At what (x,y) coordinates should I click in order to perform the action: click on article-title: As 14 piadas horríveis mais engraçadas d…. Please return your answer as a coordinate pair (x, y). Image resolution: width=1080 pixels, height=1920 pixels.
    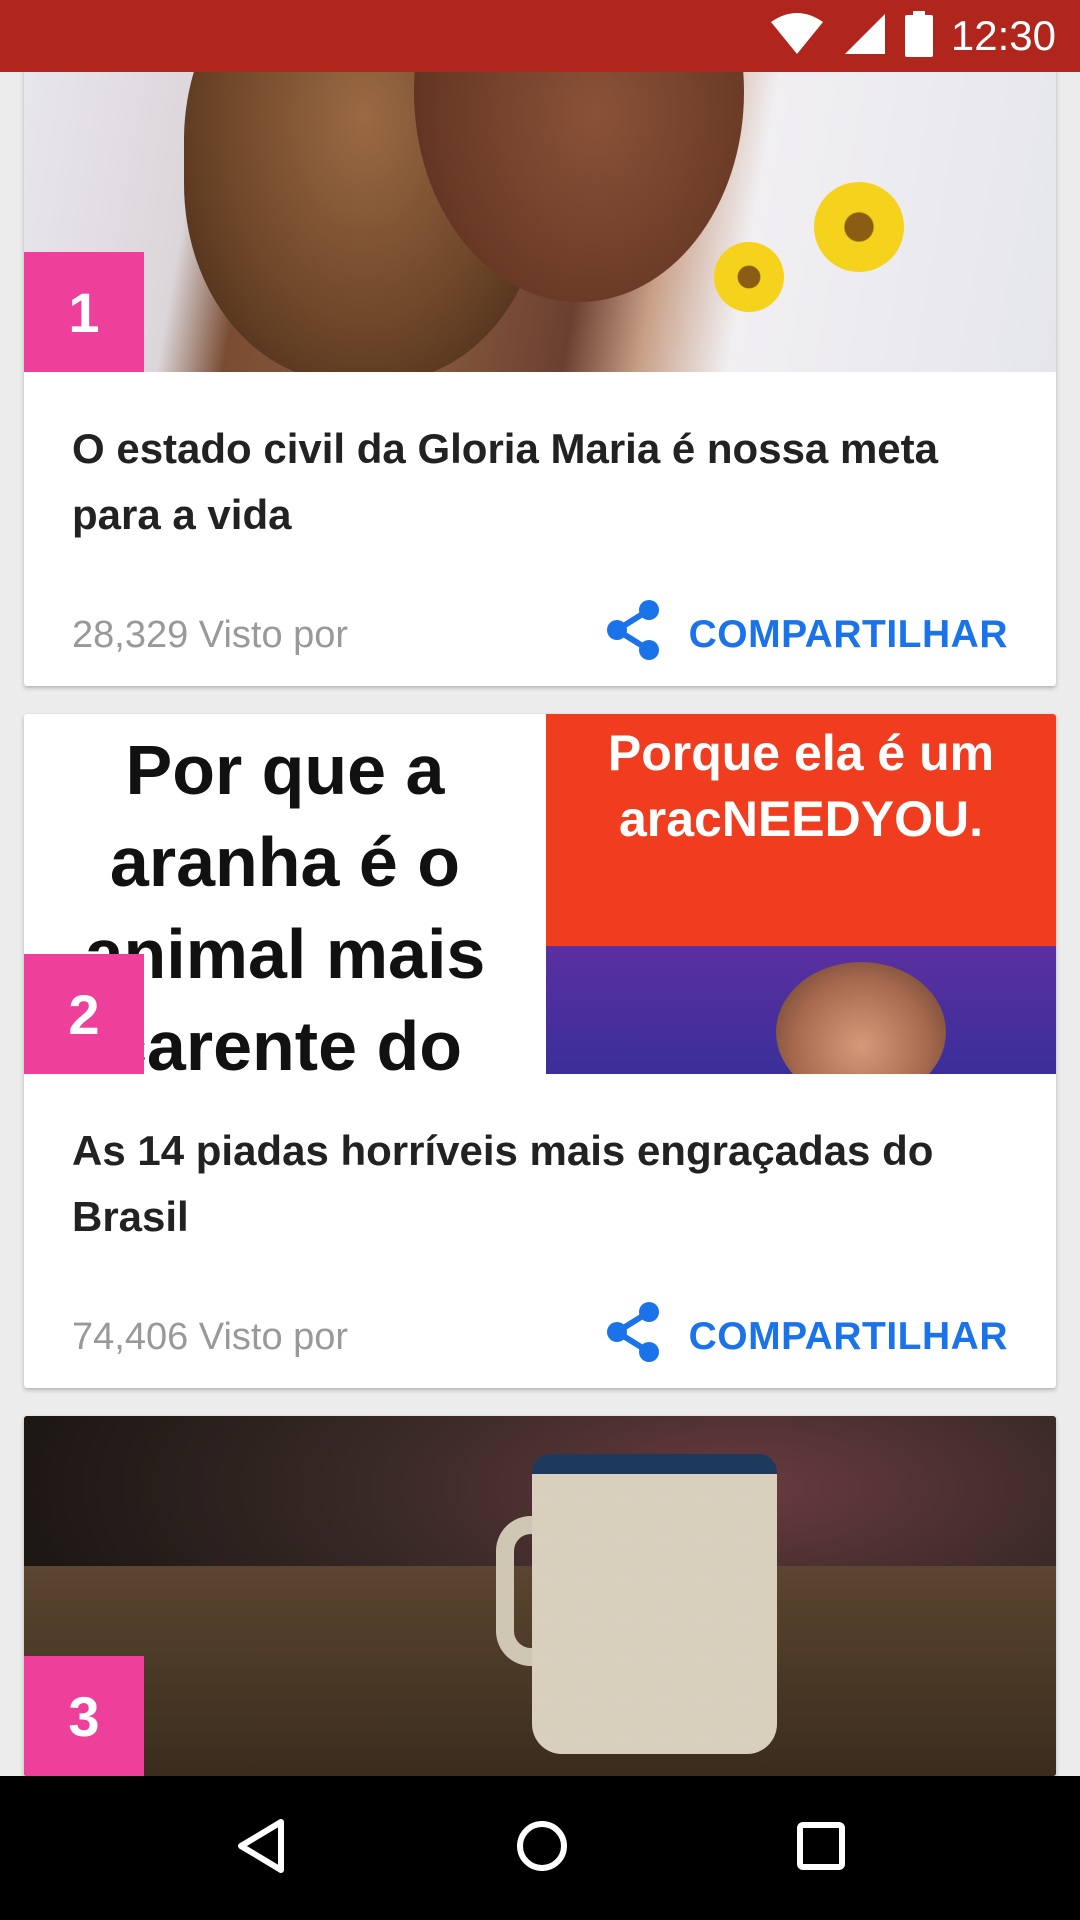
    Looking at the image, I should click on (540, 1162).